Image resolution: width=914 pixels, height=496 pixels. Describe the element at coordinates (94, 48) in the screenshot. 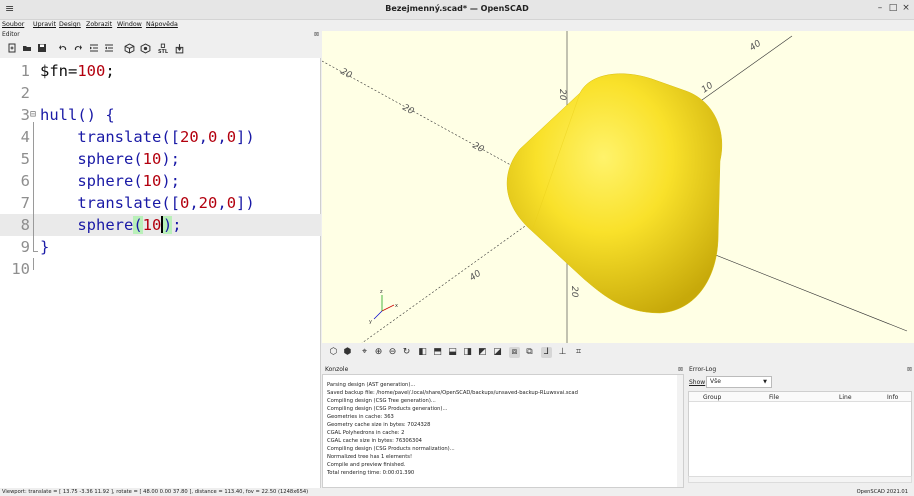

I see `indent-icon` at that location.